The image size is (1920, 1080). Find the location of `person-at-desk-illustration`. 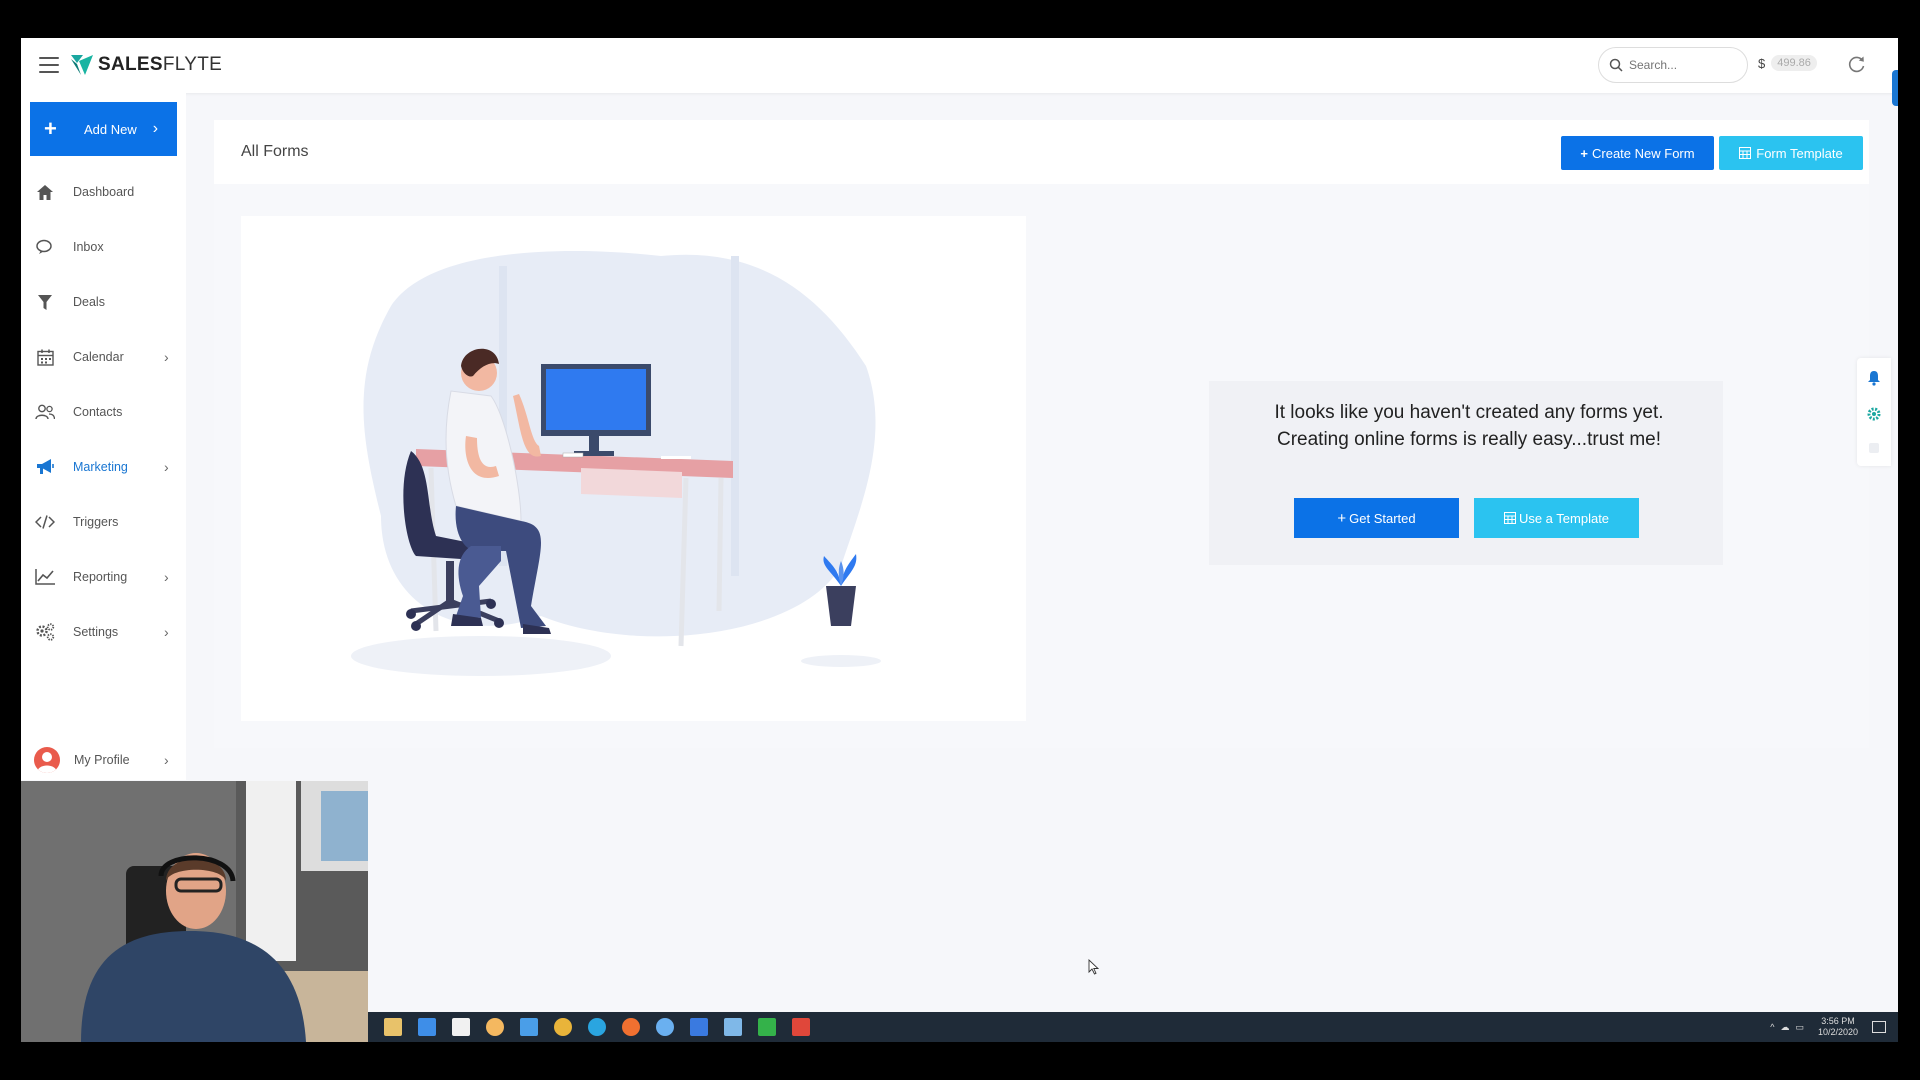

person-at-desk-illustration is located at coordinates (616, 463).